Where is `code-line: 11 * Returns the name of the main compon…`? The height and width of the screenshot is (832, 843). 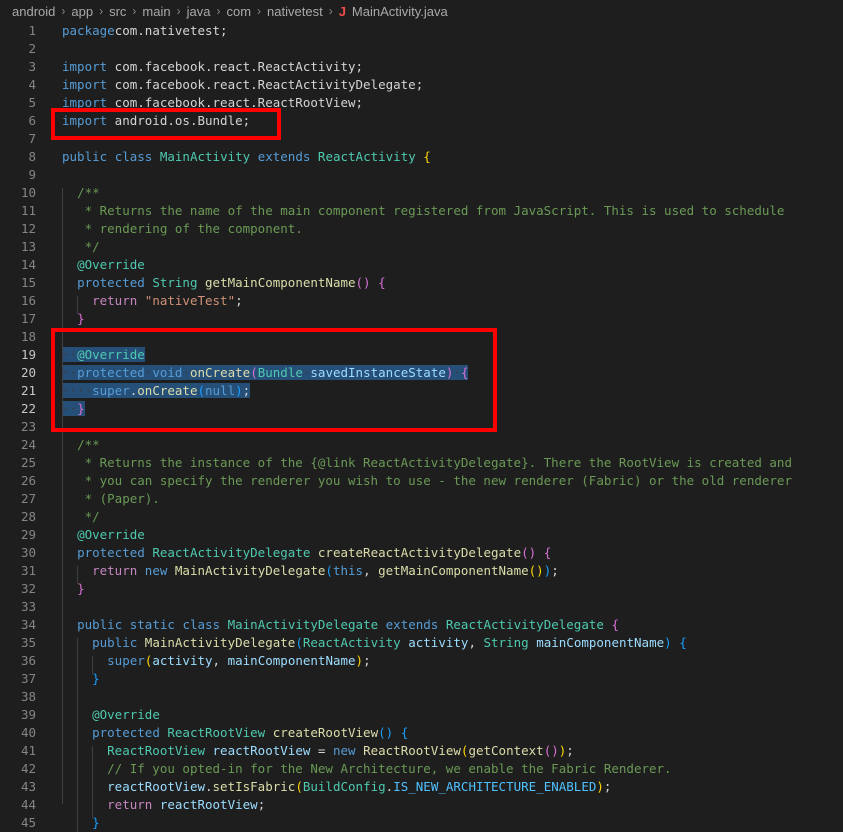 code-line: 11 * Returns the name of the main compon… is located at coordinates (421, 211).